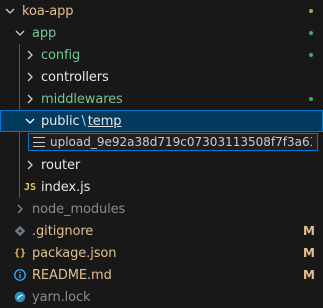 The height and width of the screenshot is (308, 323). I want to click on folder-node-modules: node_modules, so click(161, 209).